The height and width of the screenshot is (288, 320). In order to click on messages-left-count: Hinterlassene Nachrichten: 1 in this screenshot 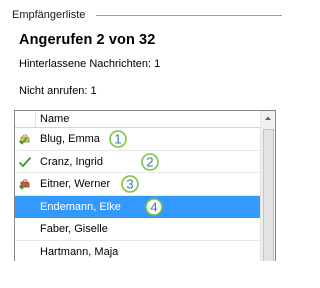, I will do `click(90, 64)`.